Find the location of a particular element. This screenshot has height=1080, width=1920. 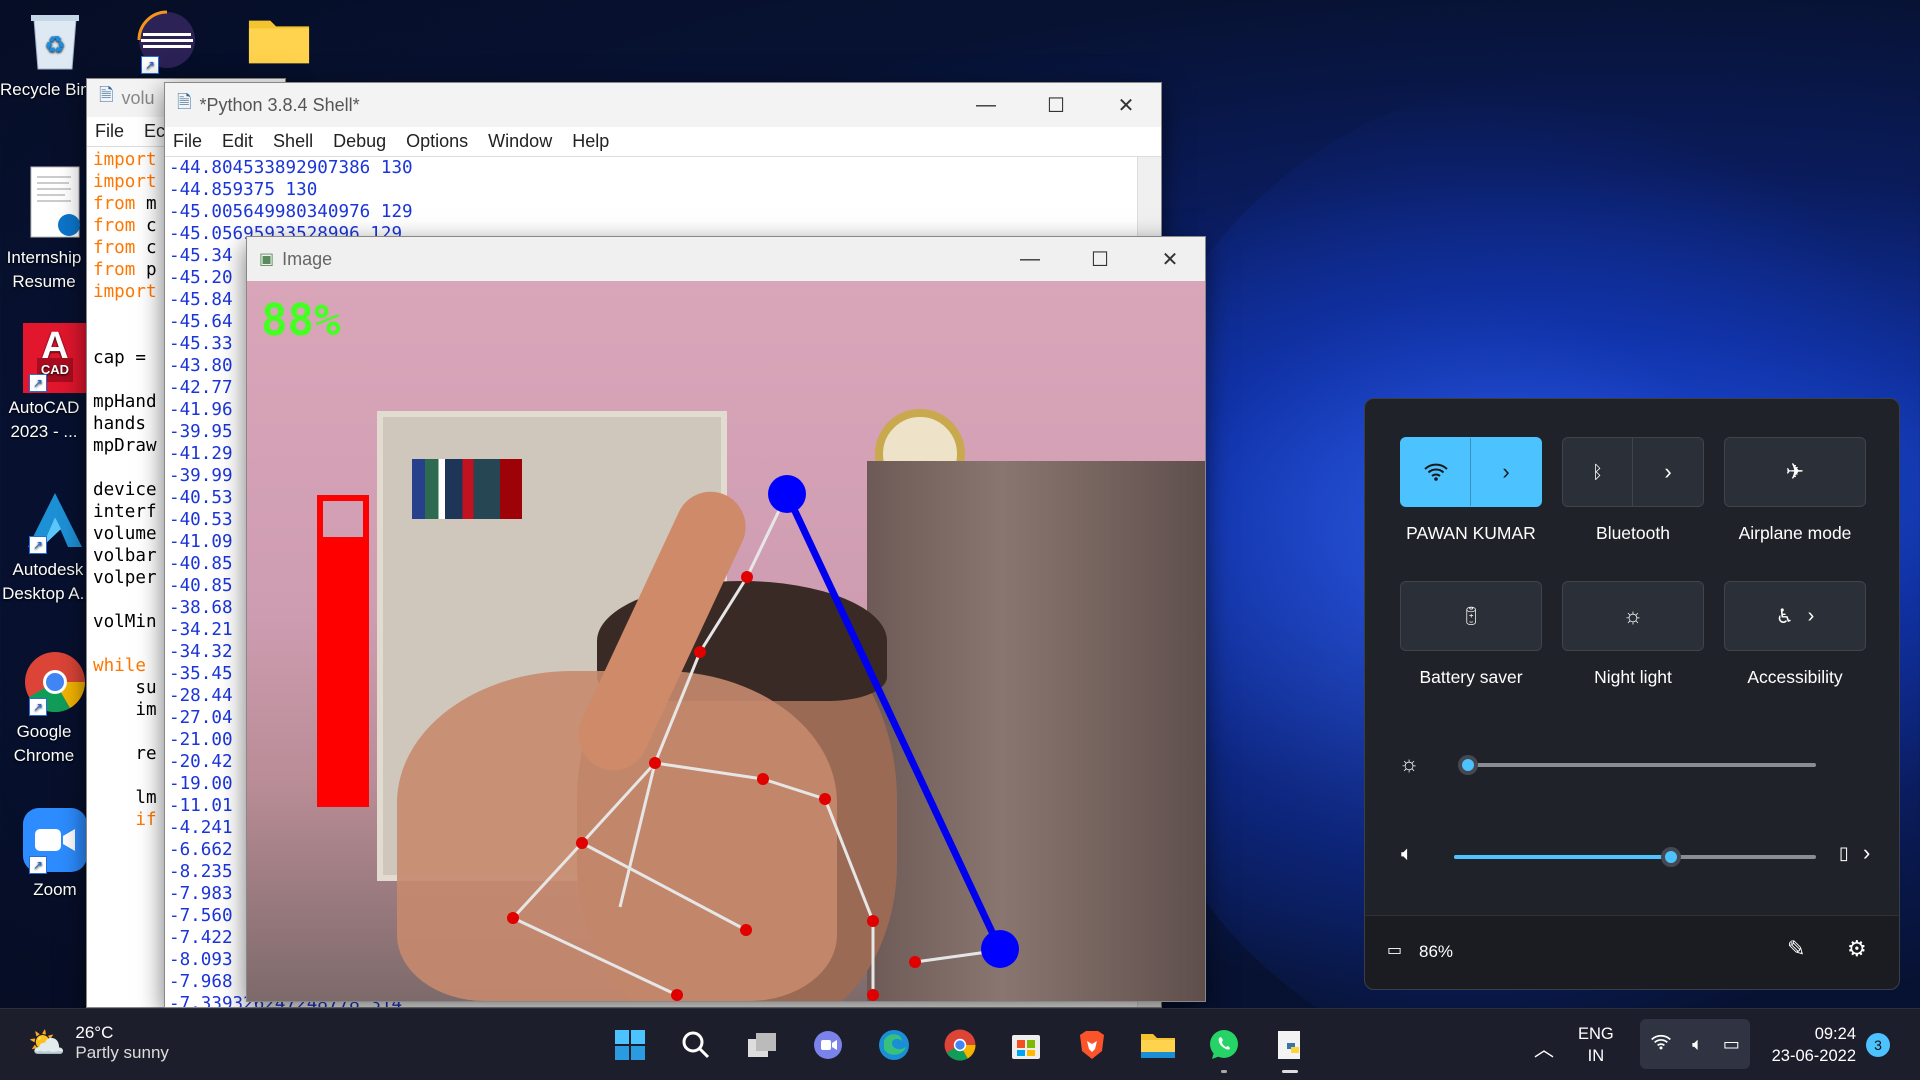

image-titlebar: ▣ Image — ☐ ✕ is located at coordinates (726, 259).